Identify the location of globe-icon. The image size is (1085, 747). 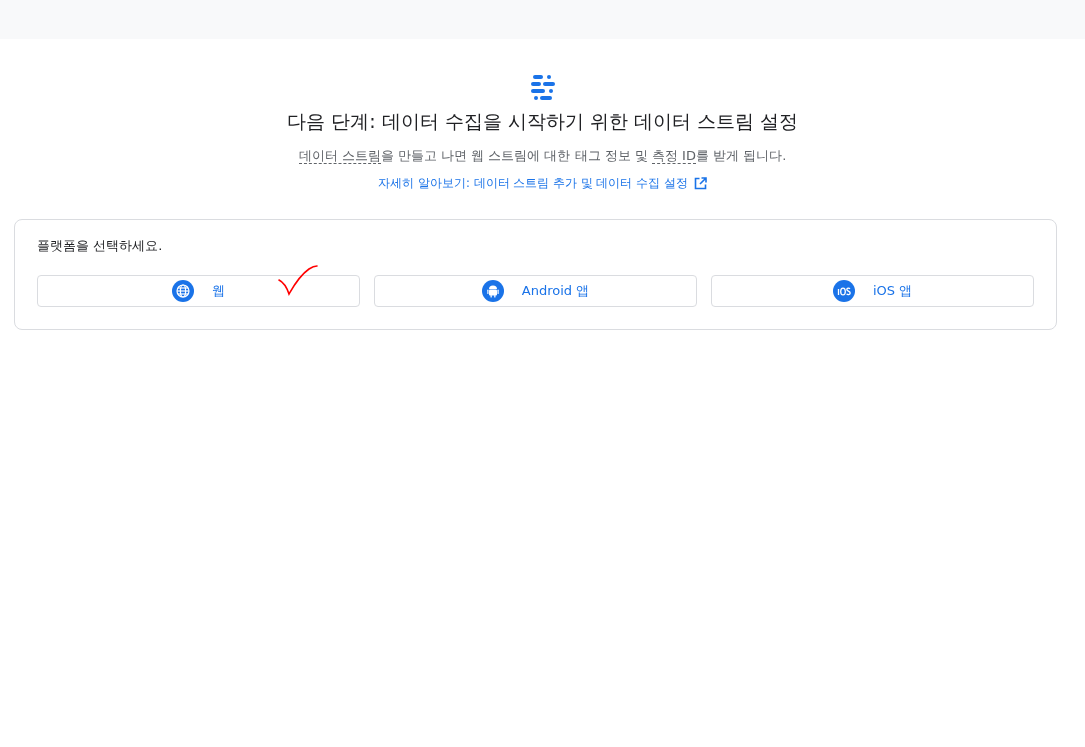
(183, 291).